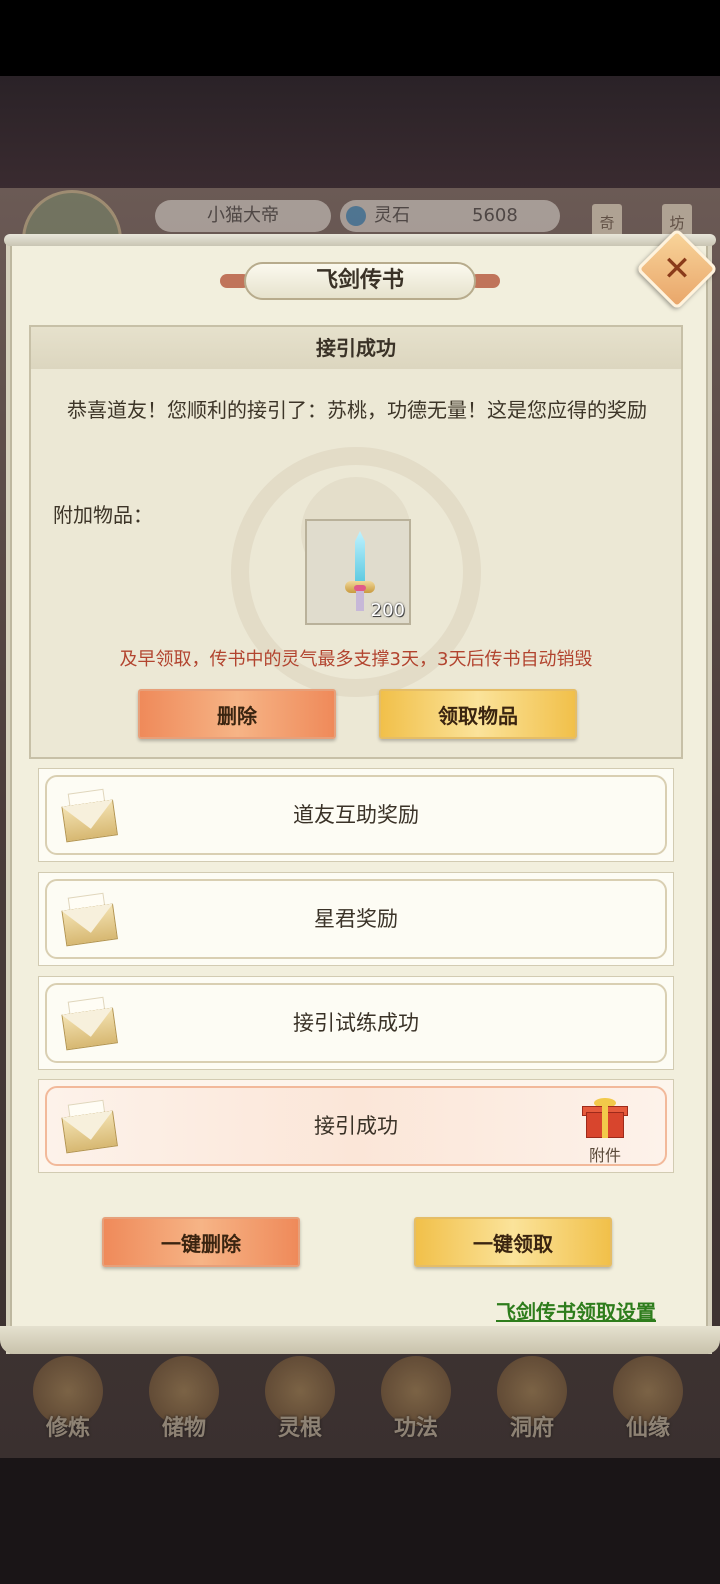 This screenshot has height=1584, width=720. What do you see at coordinates (300, 1406) in the screenshot?
I see `nav-spirit-root: 灵根` at bounding box center [300, 1406].